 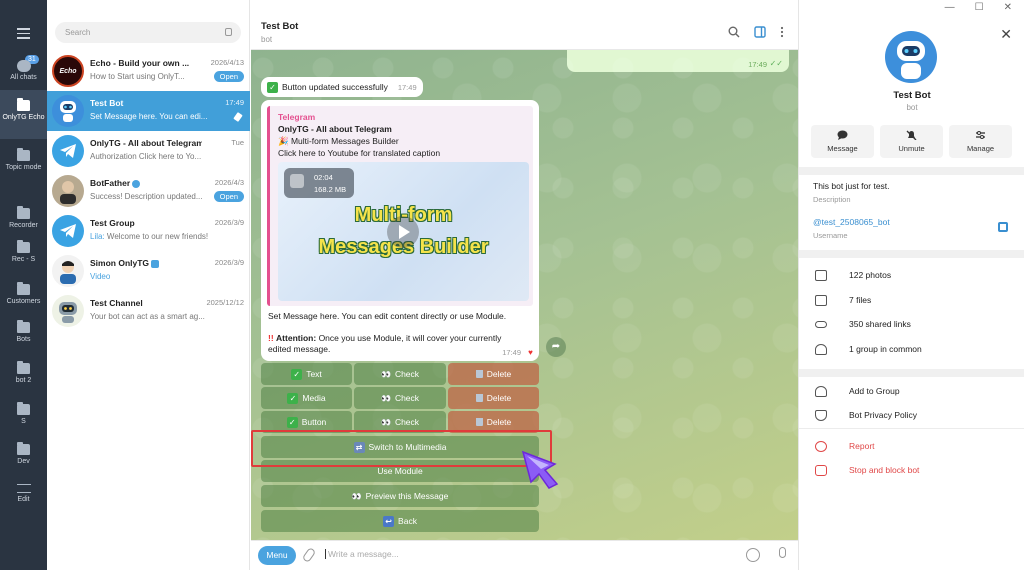 What do you see at coordinates (868, 349) in the screenshot?
I see `groups-row: 1 group in common` at bounding box center [868, 349].